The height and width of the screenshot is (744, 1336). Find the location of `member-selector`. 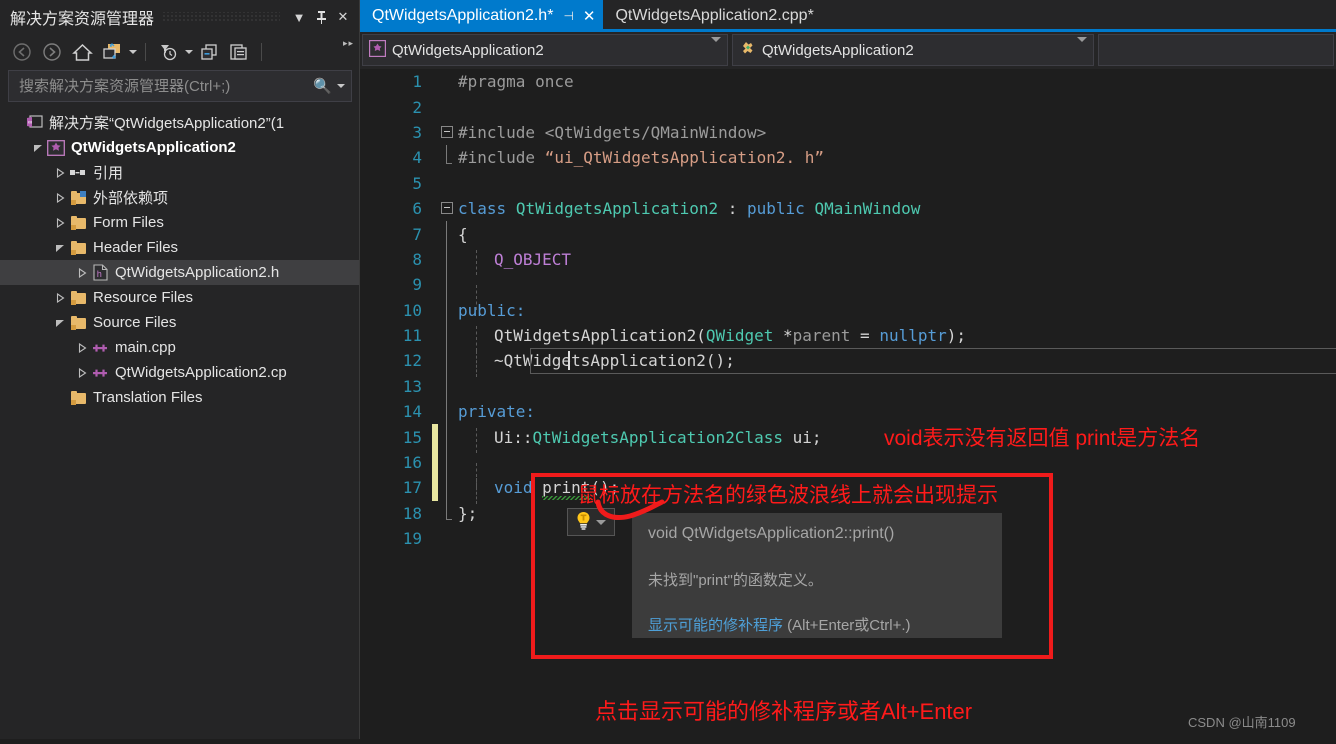

member-selector is located at coordinates (1216, 50).